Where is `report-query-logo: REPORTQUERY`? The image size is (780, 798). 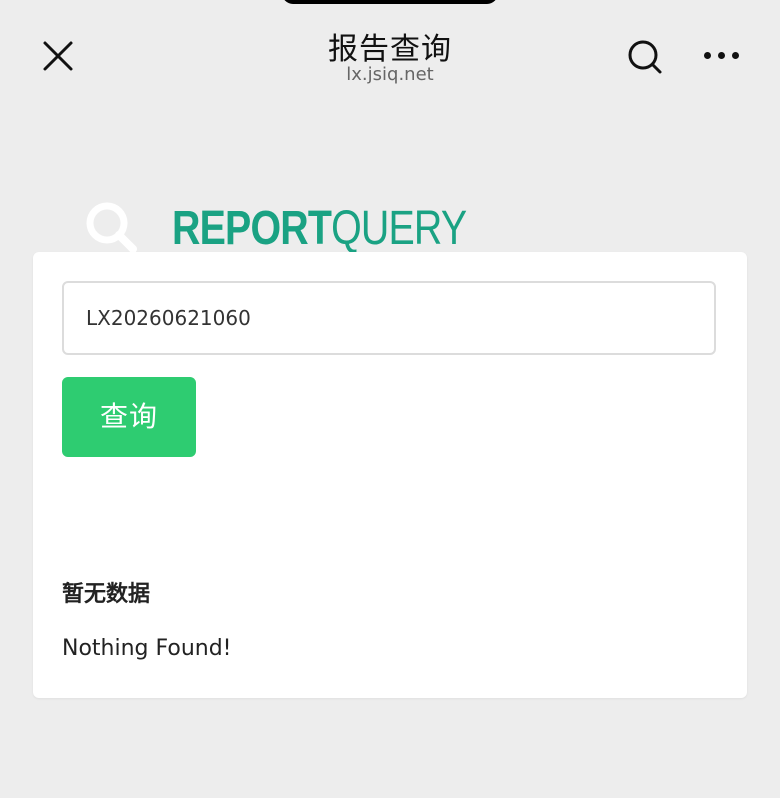
report-query-logo: REPORTQUERY is located at coordinates (275, 227).